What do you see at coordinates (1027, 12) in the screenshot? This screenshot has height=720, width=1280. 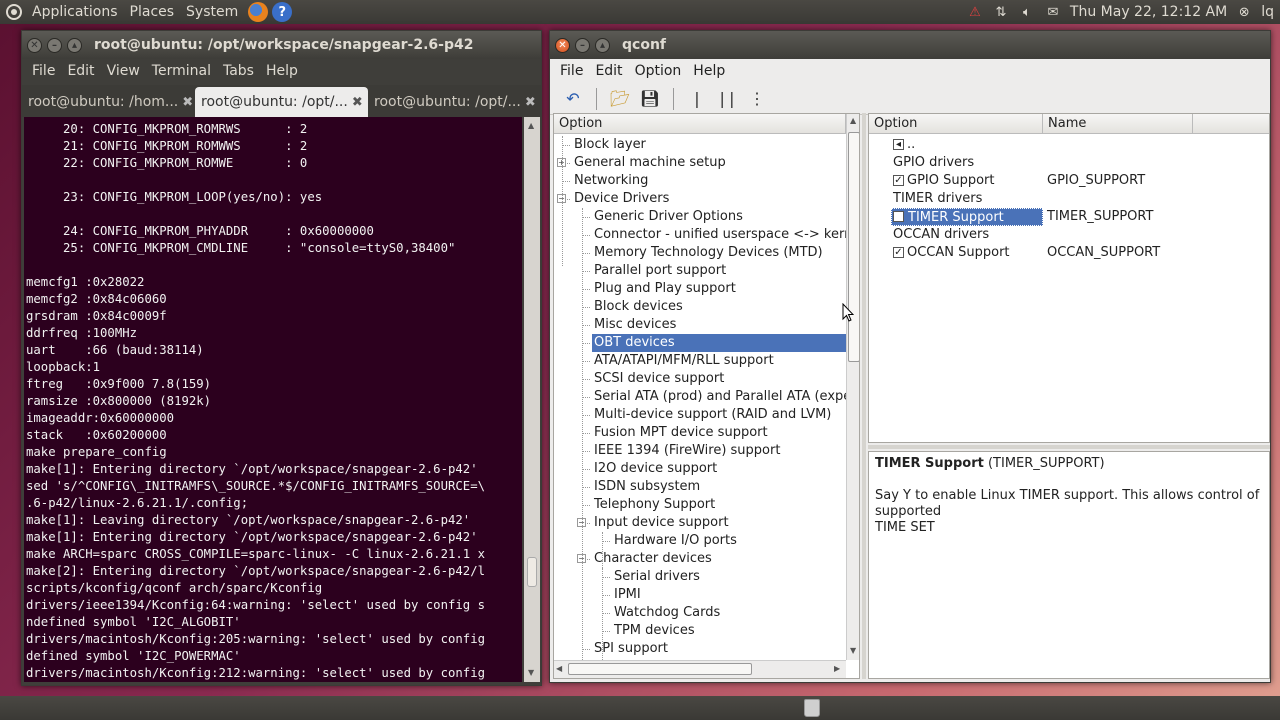 I see `volume-icon: 🔈︎` at bounding box center [1027, 12].